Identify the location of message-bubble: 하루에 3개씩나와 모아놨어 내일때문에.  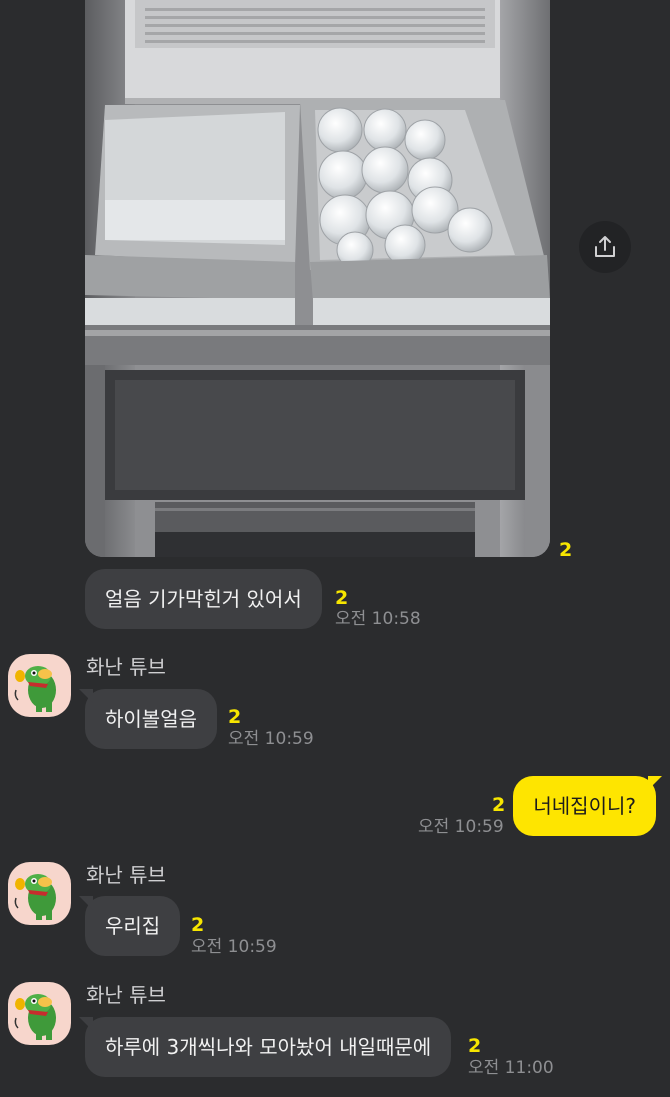
(265, 1047).